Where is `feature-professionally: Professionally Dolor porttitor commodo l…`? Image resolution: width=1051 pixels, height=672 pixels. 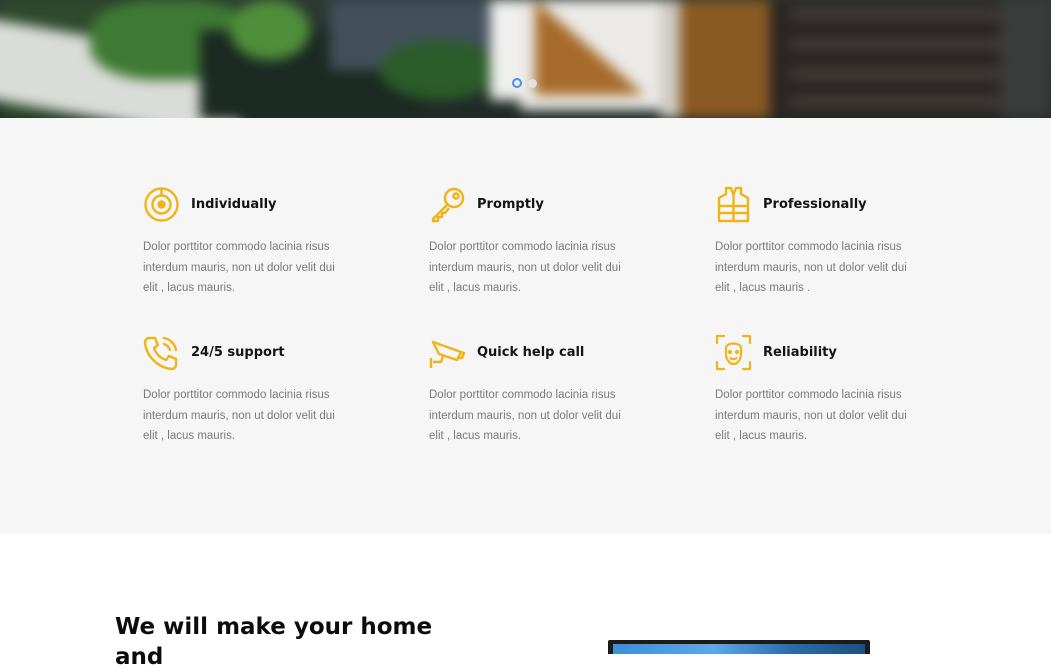
feature-professionally: Professionally Dolor porttitor commodo l… is located at coordinates (820, 242).